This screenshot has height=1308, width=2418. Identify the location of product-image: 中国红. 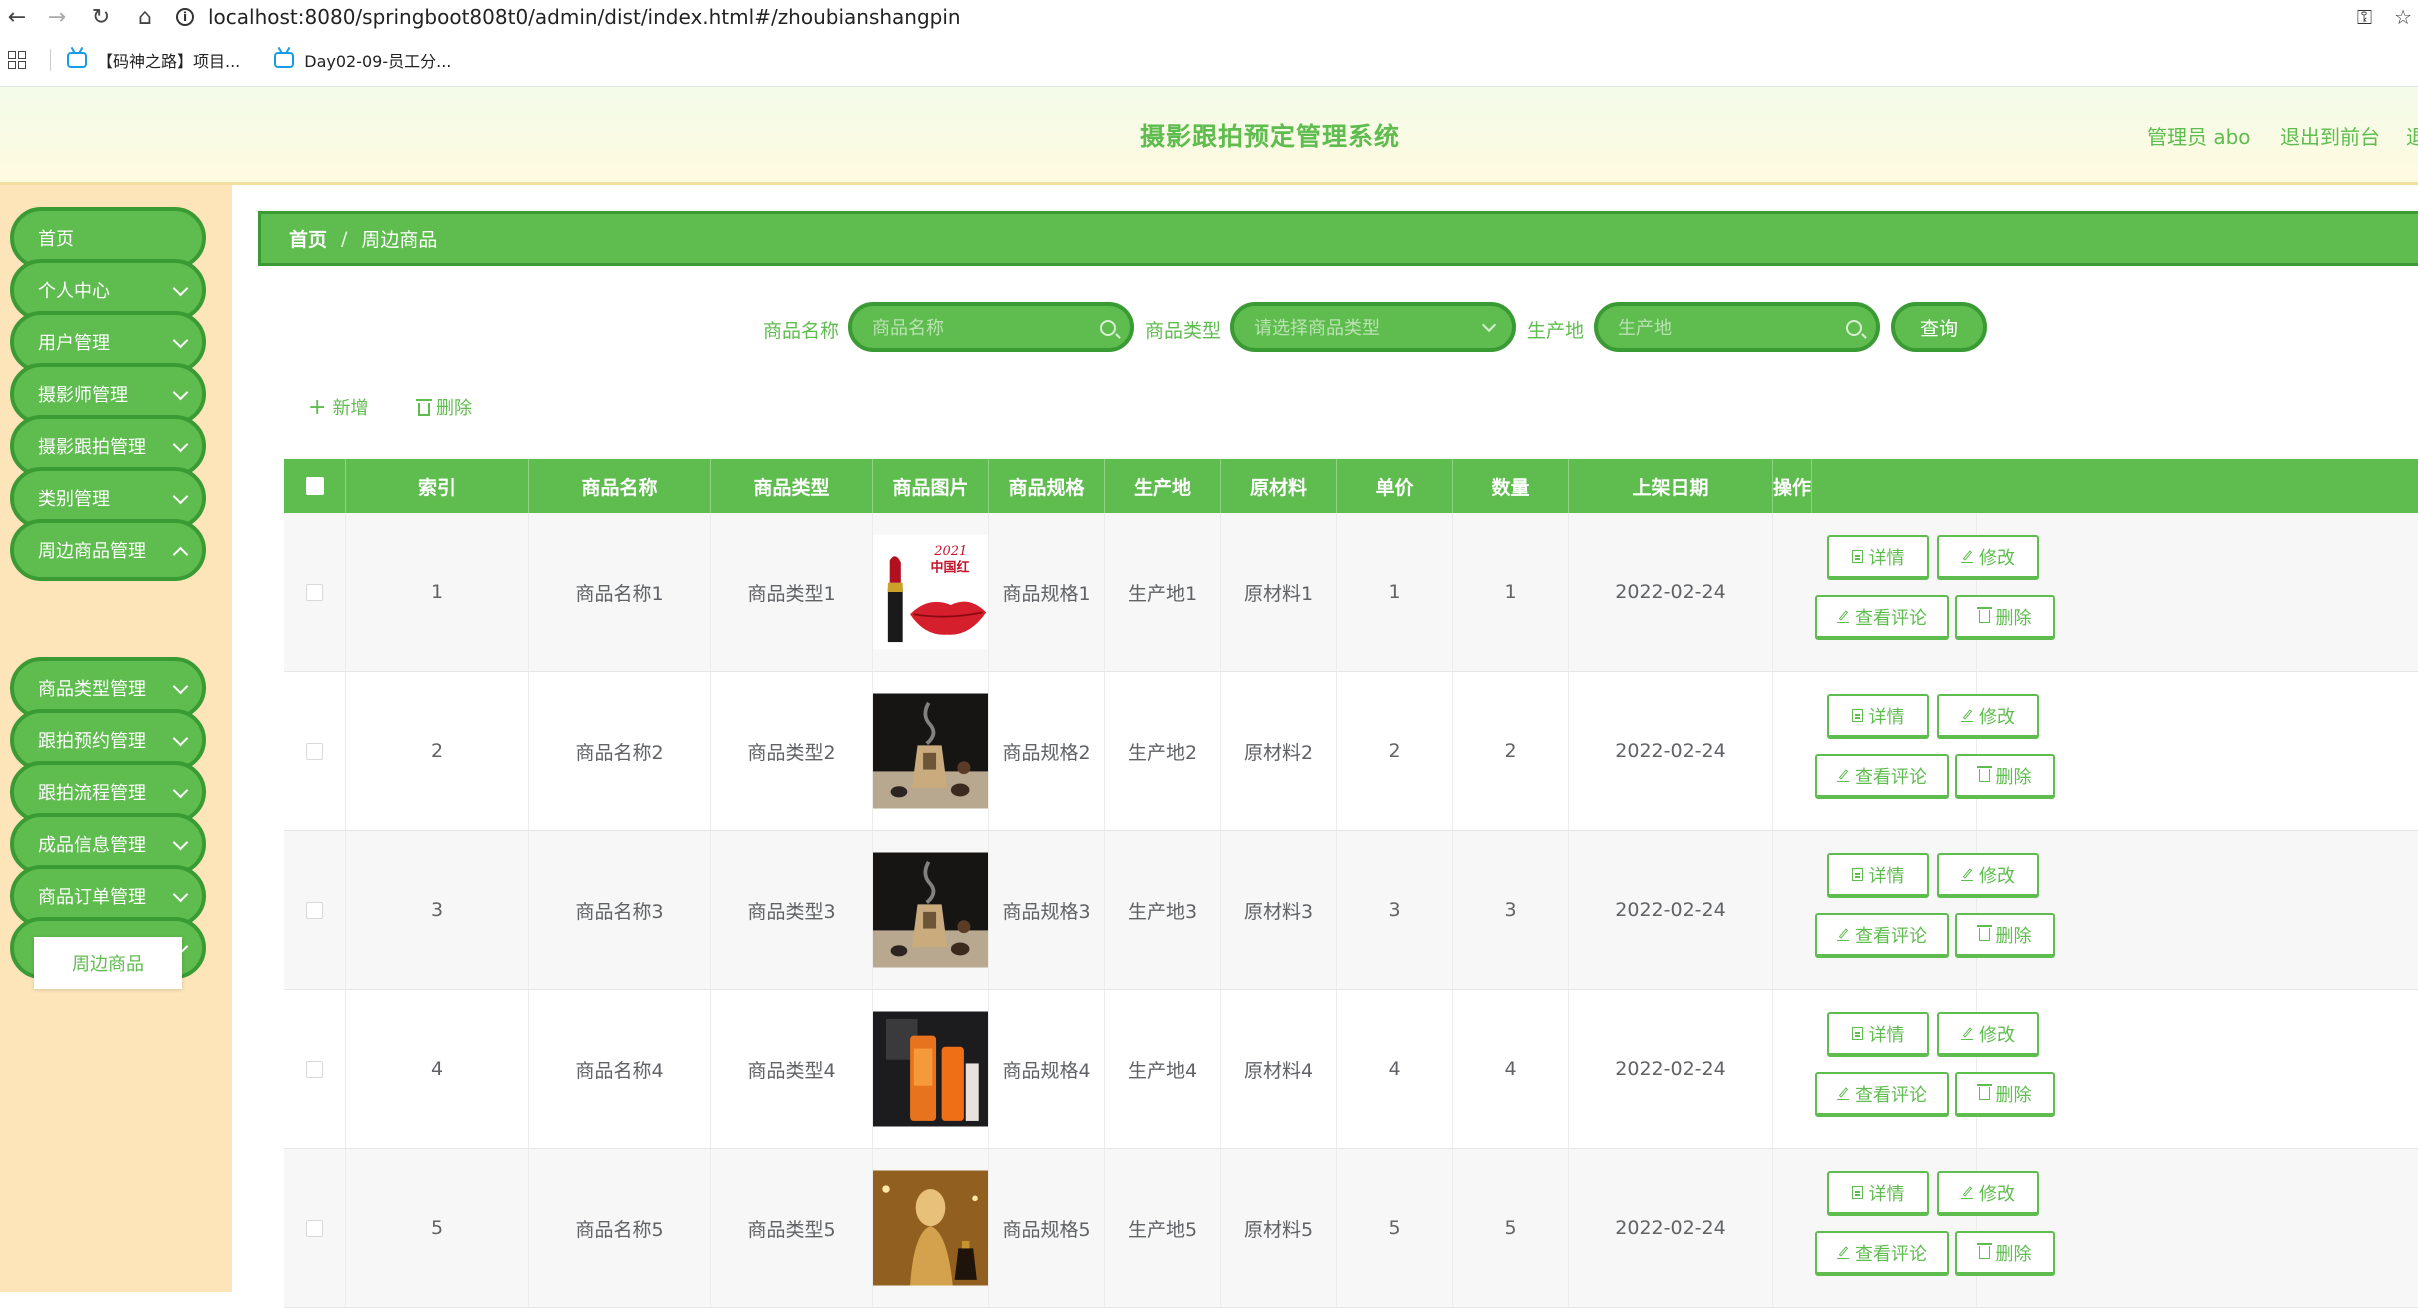
(930, 592).